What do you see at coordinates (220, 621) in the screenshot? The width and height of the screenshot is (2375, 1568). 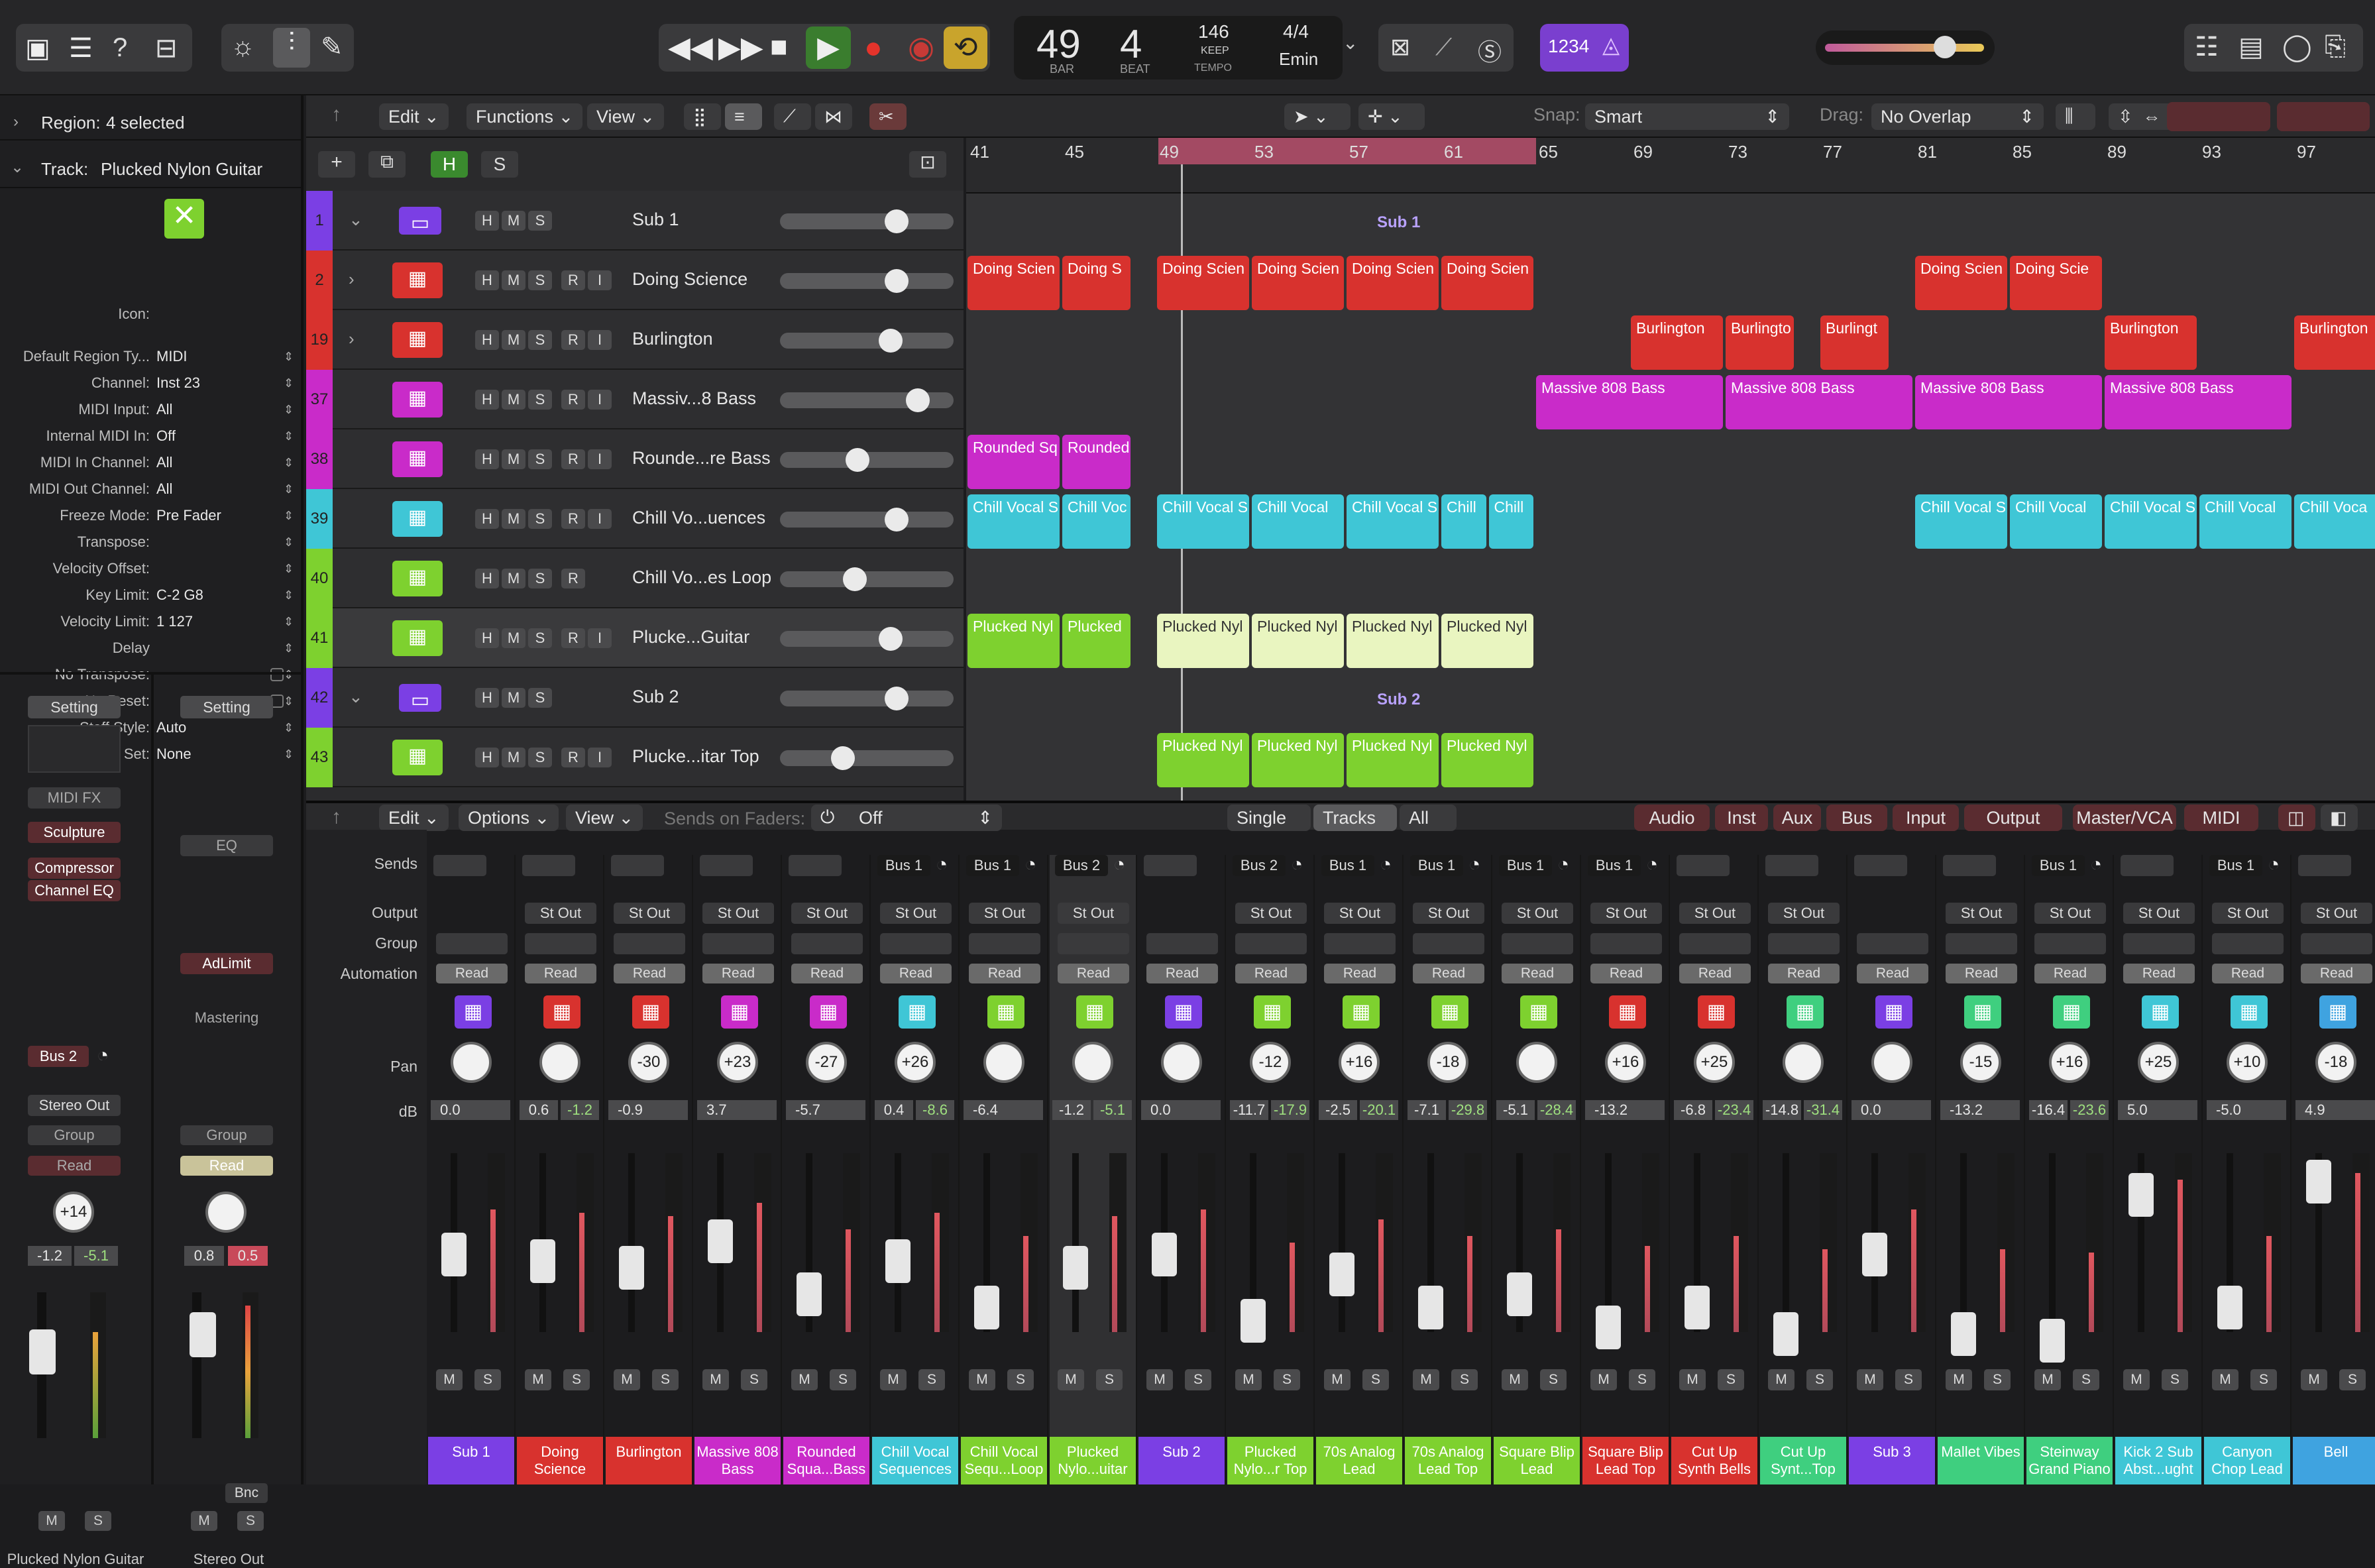 I see `param-value: 1 127` at bounding box center [220, 621].